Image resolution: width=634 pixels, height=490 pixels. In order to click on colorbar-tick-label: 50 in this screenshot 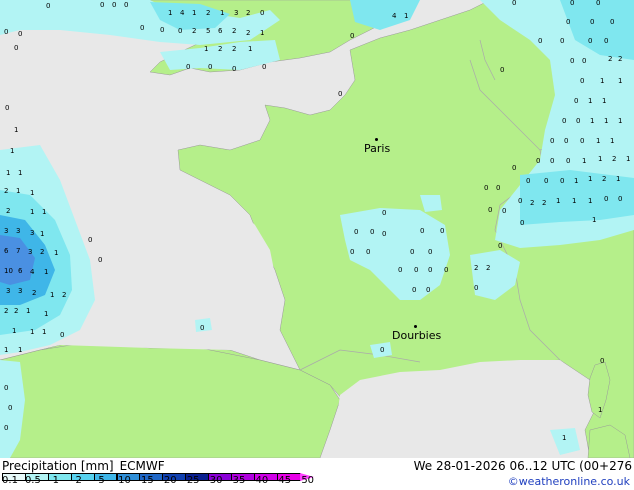, I will do `click(308, 480)`.